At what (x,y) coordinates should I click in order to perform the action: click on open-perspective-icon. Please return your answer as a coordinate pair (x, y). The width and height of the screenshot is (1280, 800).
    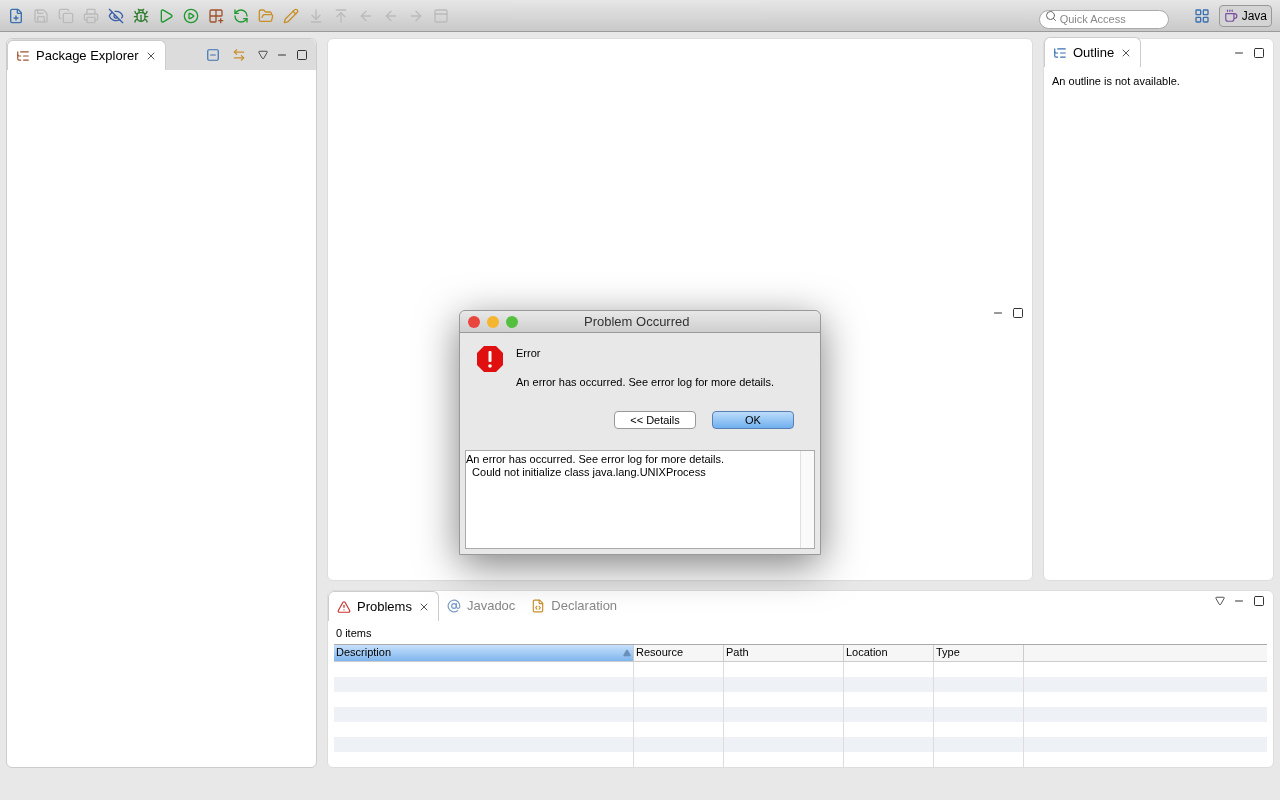
    Looking at the image, I should click on (1201, 15).